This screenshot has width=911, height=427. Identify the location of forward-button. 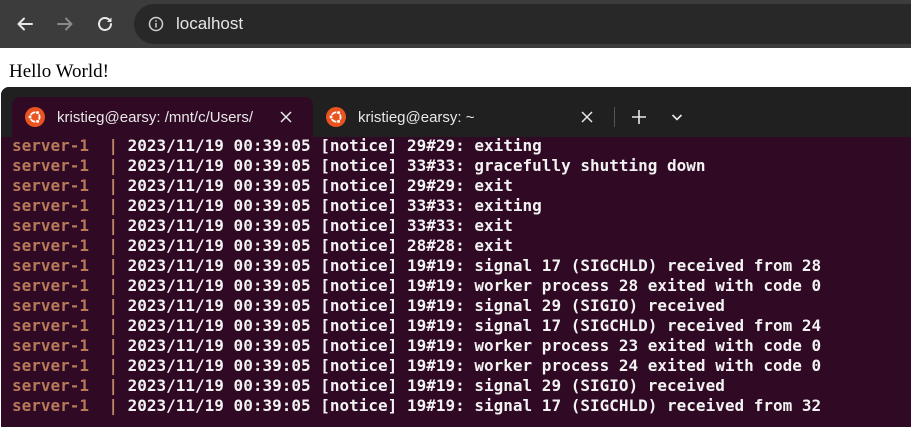
(65, 24).